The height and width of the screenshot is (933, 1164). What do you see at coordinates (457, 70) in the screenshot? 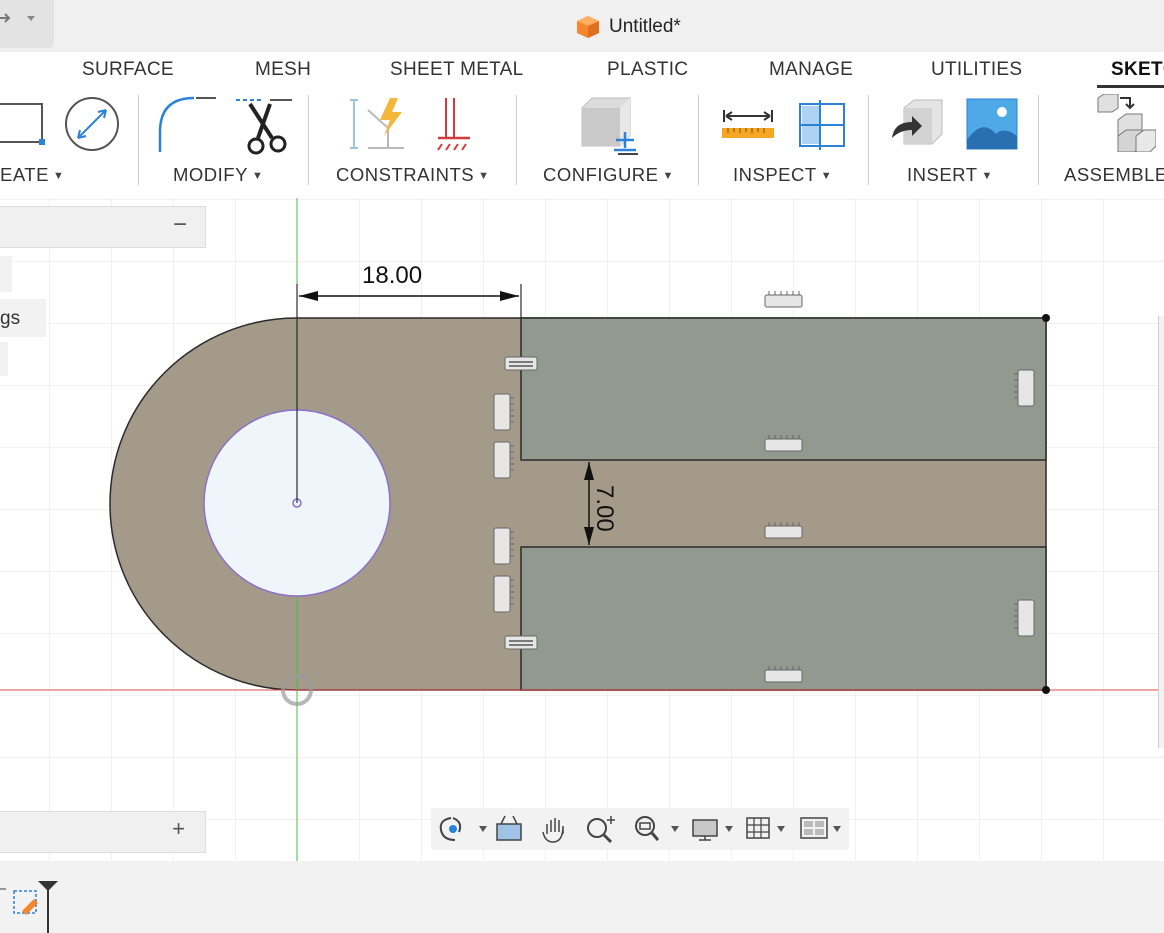
I see `tab-sheet-metal: SHEET METAL` at bounding box center [457, 70].